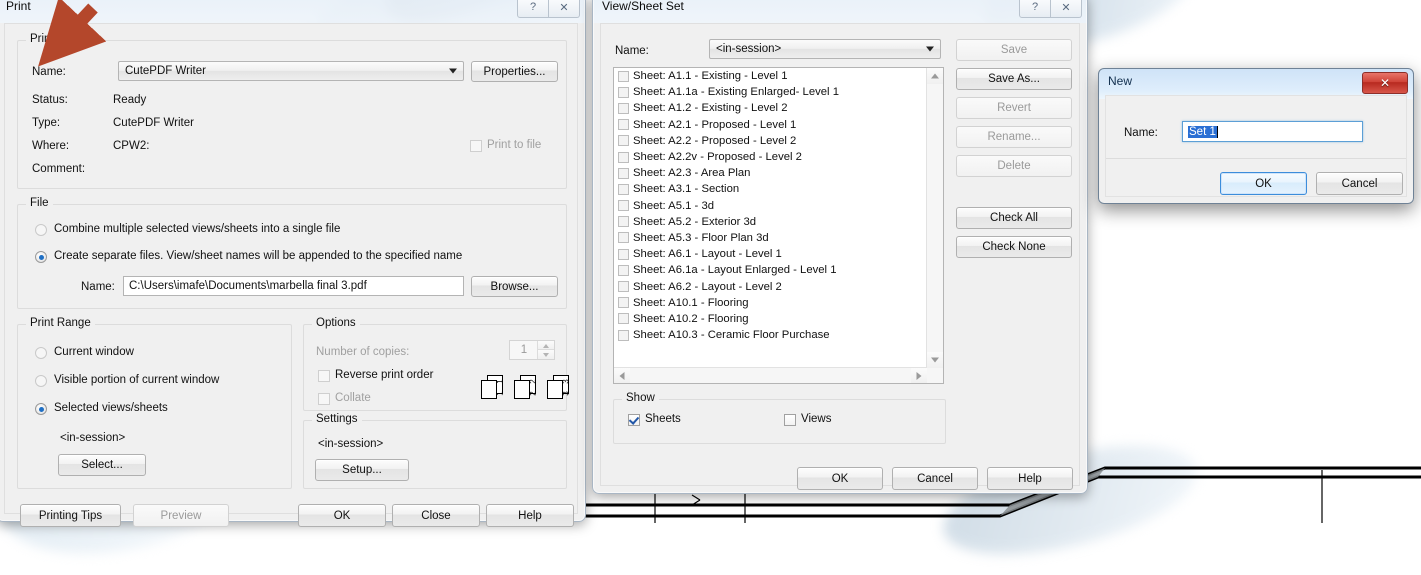 The image size is (1421, 575). I want to click on print-ok-button: OK, so click(342, 515).